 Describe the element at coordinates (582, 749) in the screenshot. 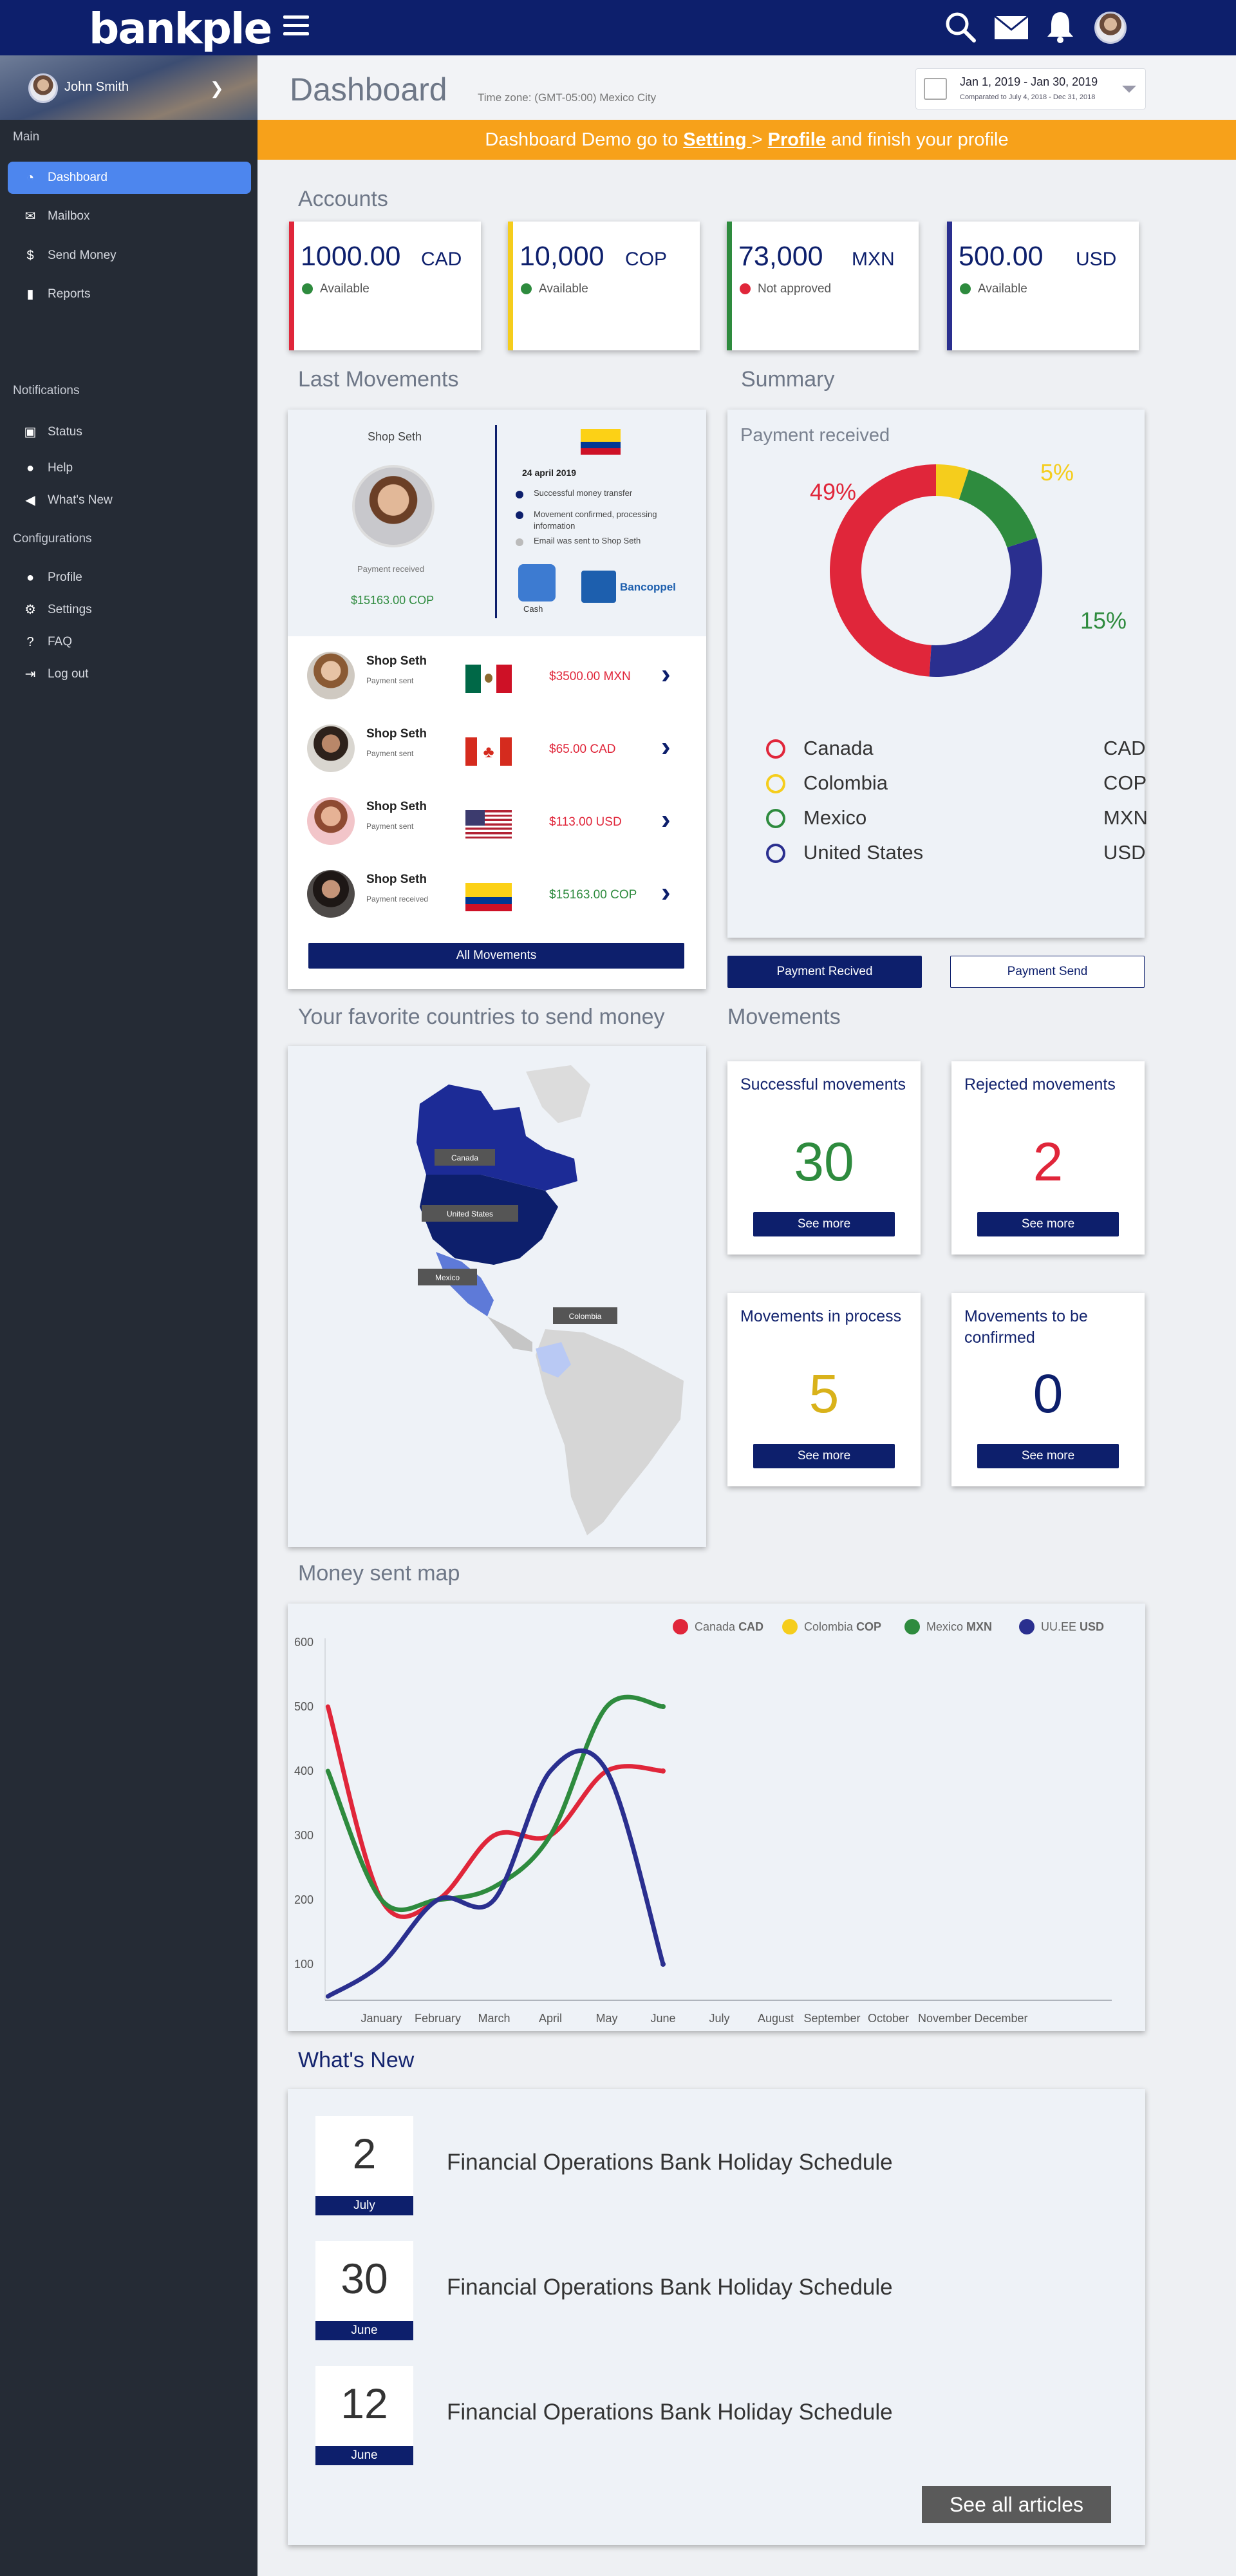

I see `movement-amount: $65.00 CAD` at that location.